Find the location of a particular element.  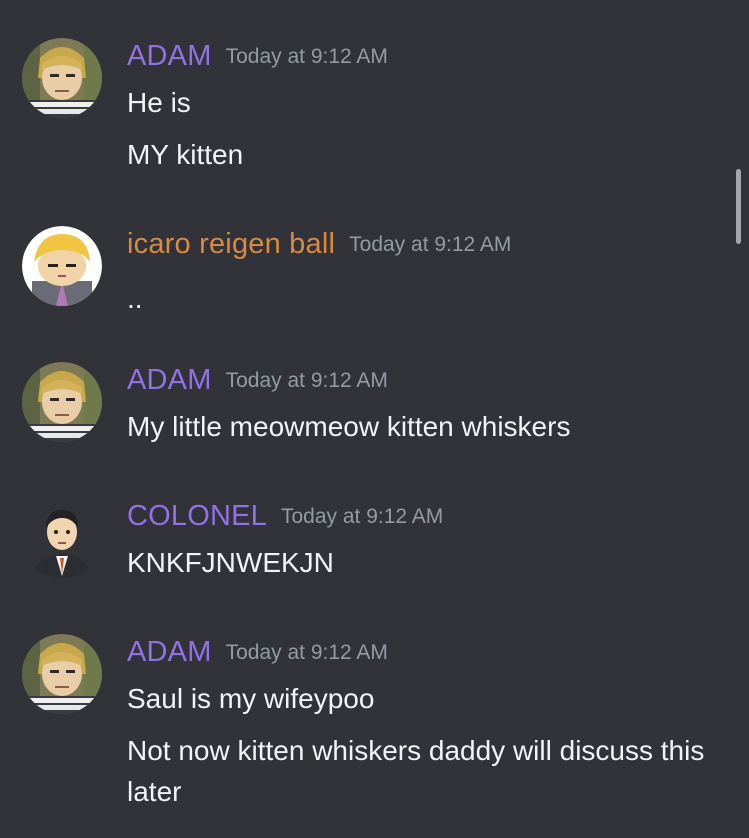

serizawa-avatar-icon is located at coordinates (62, 538).